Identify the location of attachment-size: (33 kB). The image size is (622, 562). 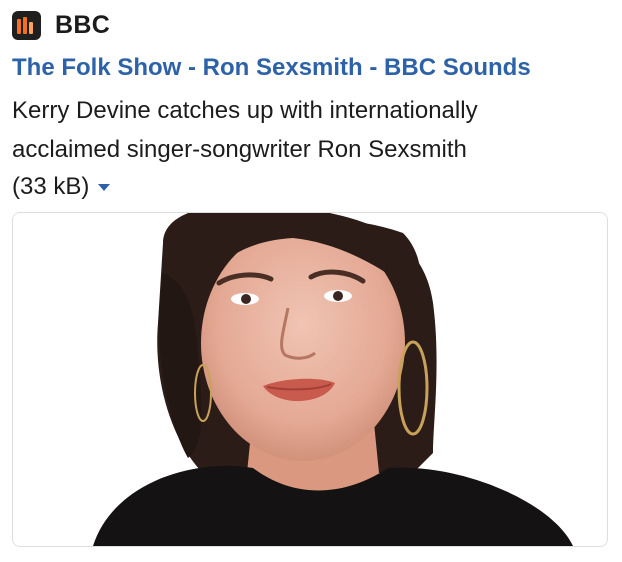
(51, 186).